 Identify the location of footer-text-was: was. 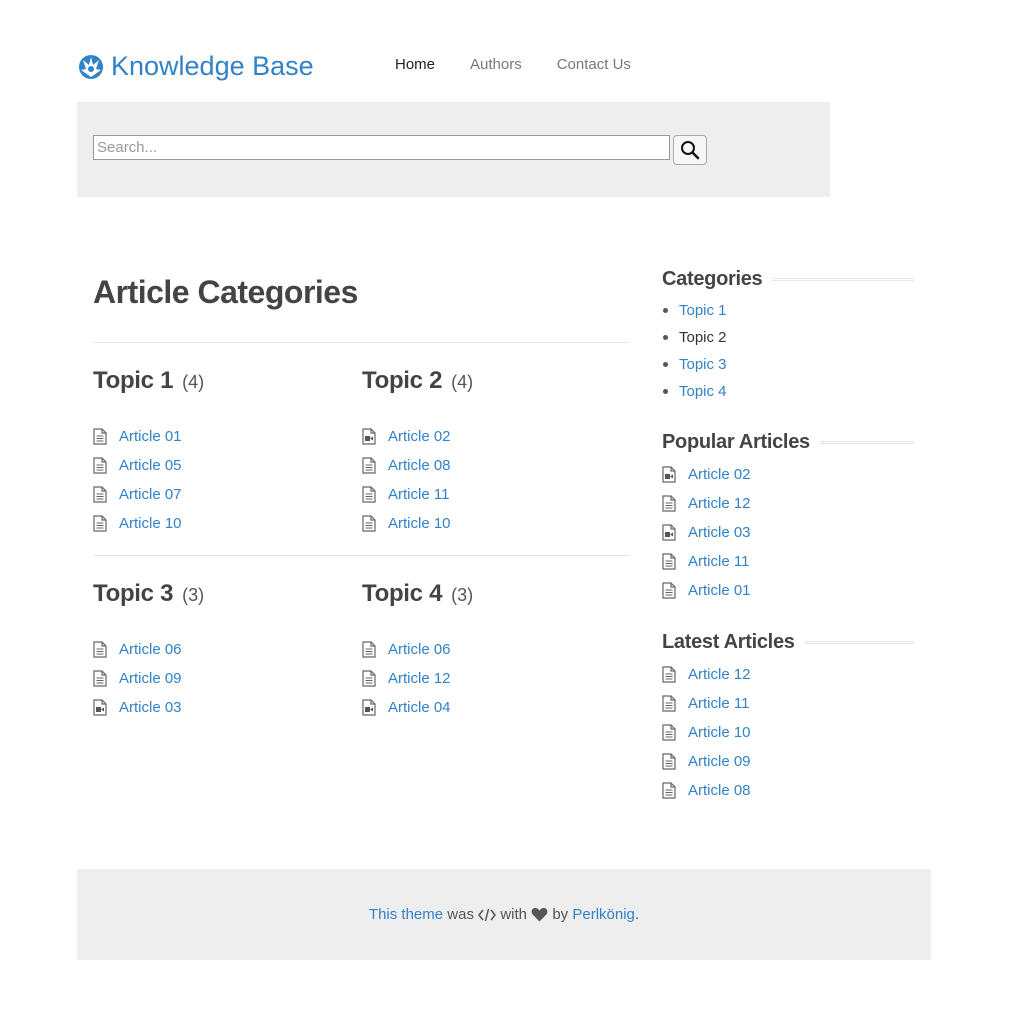
(460, 914).